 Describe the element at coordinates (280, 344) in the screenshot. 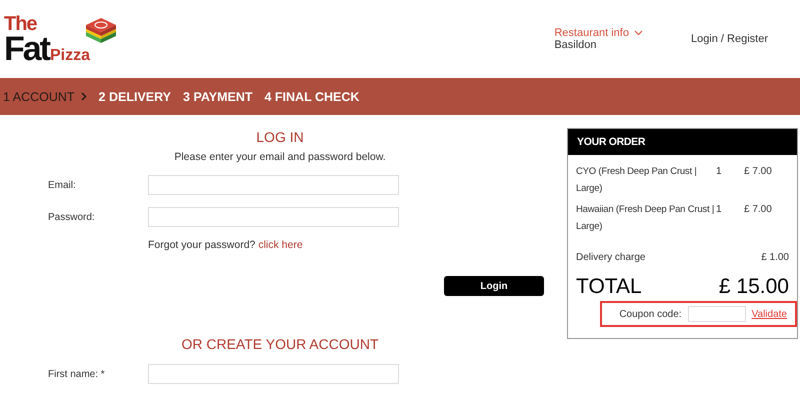

I see `create-account-heading: OR CREATE YOUR ACCOUNT` at that location.